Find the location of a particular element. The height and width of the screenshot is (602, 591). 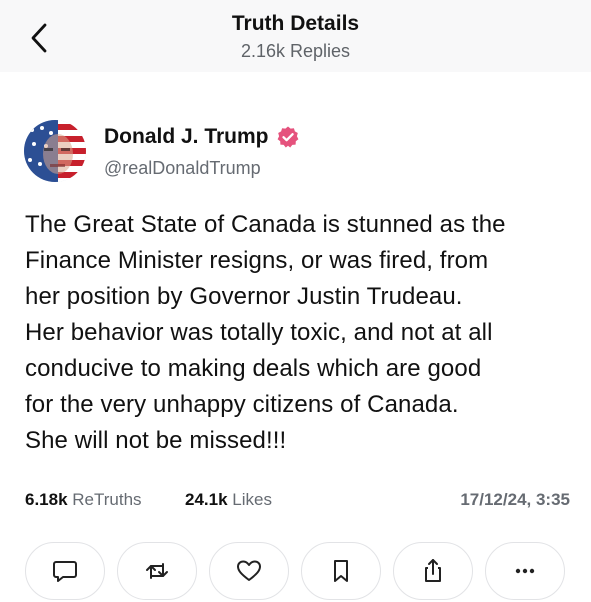

reply-button is located at coordinates (65, 571).